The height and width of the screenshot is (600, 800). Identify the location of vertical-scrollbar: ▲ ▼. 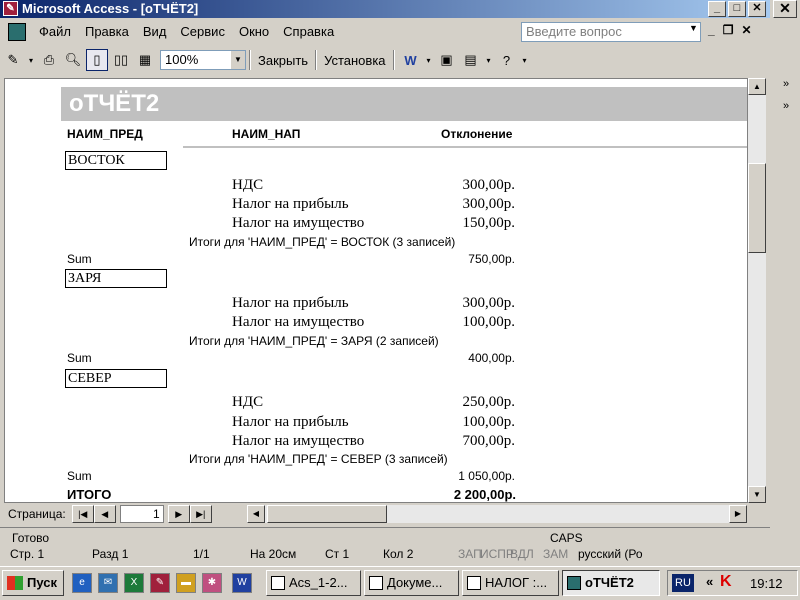
(757, 290).